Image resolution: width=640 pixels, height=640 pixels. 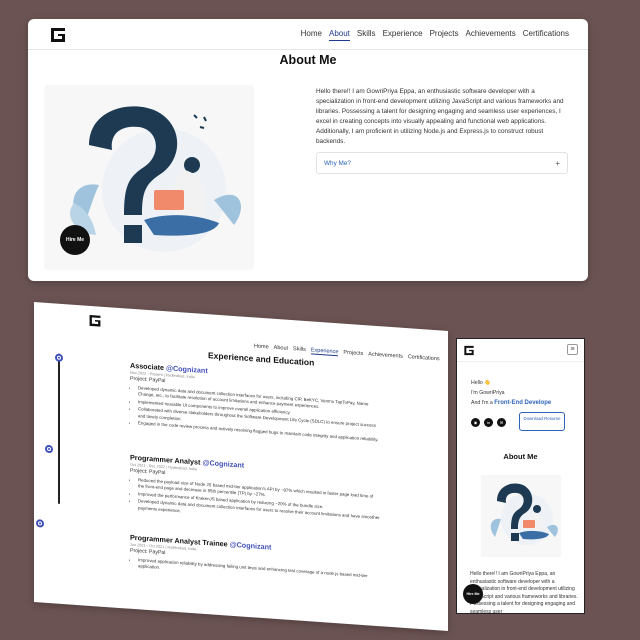 I want to click on role-line: And I'm a Front-End Develope, so click(x=511, y=403).